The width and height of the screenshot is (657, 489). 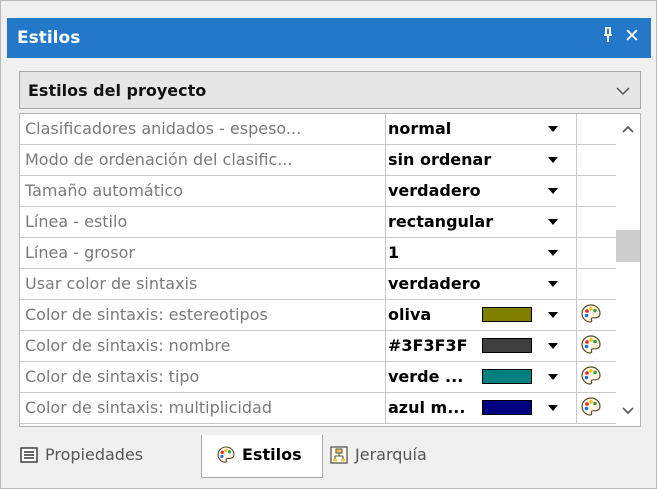 What do you see at coordinates (203, 253) in the screenshot?
I see `property-name: Línea - grosor` at bounding box center [203, 253].